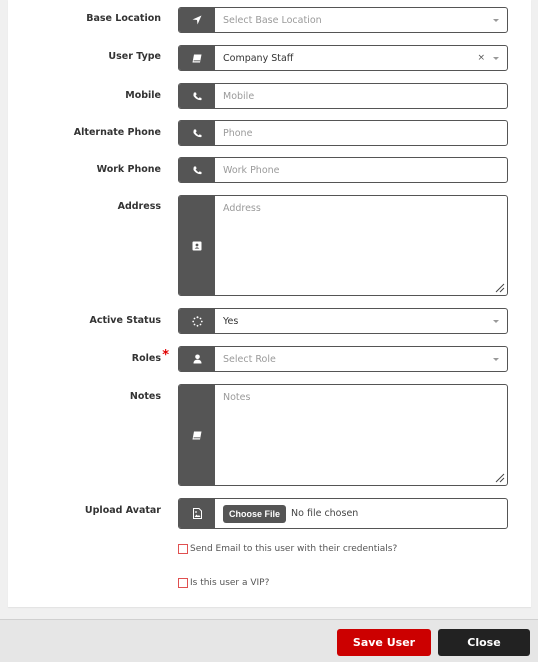 The width and height of the screenshot is (538, 662). I want to click on roles-placeholder: Select Role, so click(249, 359).